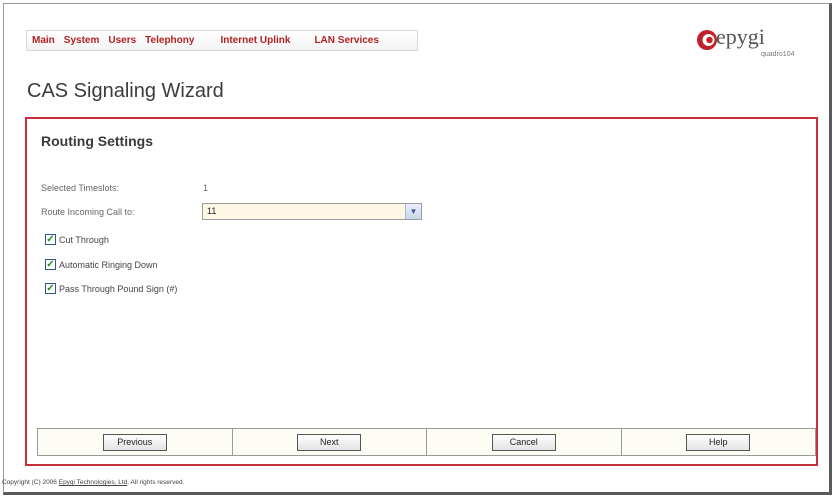  I want to click on timeslots-label: Selected Timeslots:, so click(80, 188).